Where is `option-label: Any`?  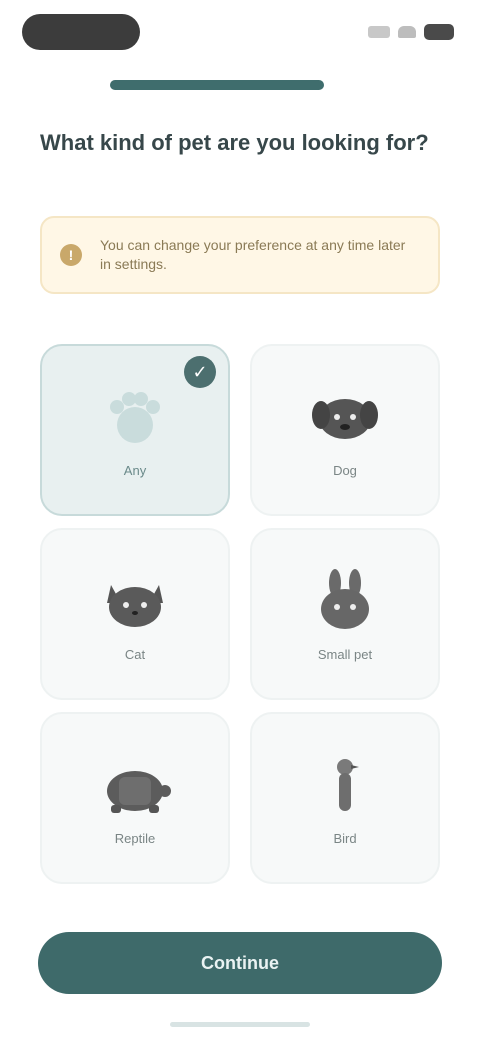 option-label: Any is located at coordinates (135, 470).